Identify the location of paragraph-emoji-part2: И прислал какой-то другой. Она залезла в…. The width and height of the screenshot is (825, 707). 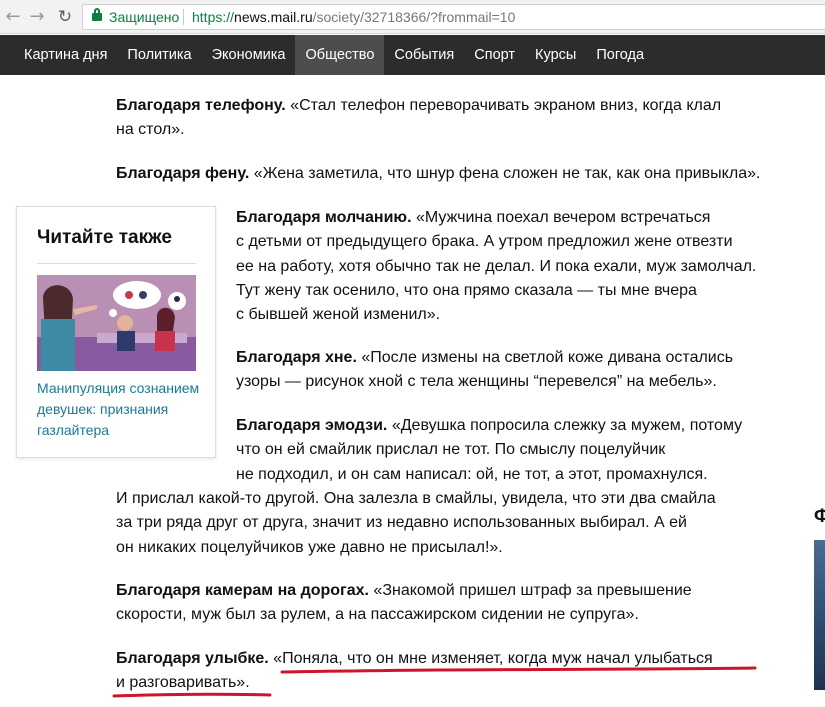
(416, 523).